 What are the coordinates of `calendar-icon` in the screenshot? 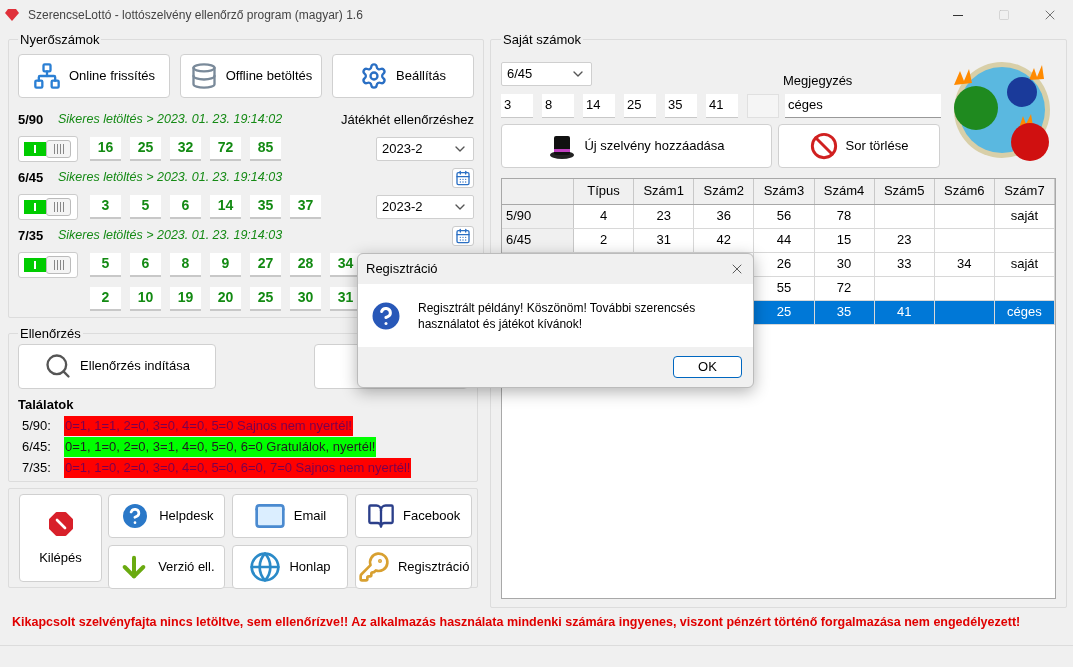 It's located at (463, 177).